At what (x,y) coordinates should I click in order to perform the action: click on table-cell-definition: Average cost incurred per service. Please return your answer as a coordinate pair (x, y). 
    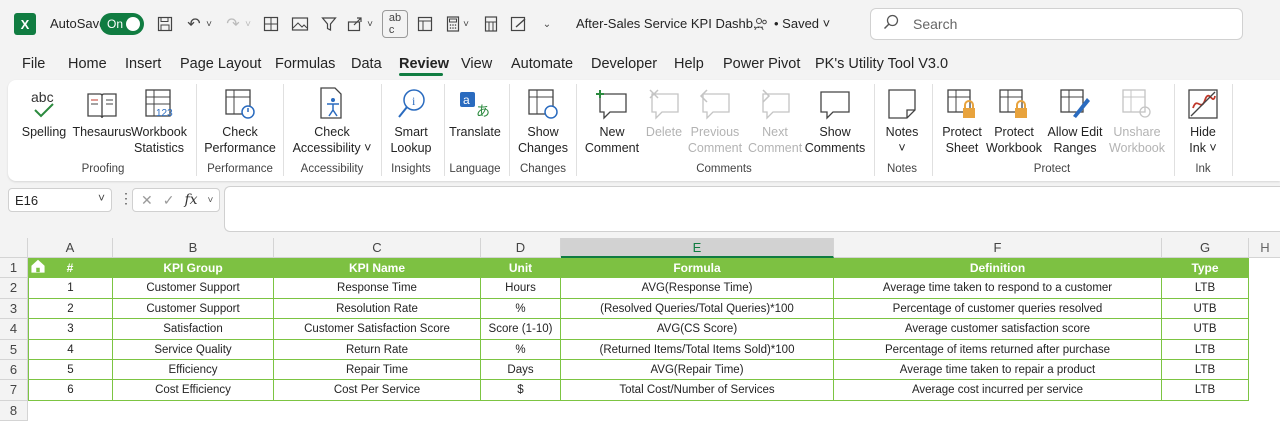
    Looking at the image, I should click on (998, 390).